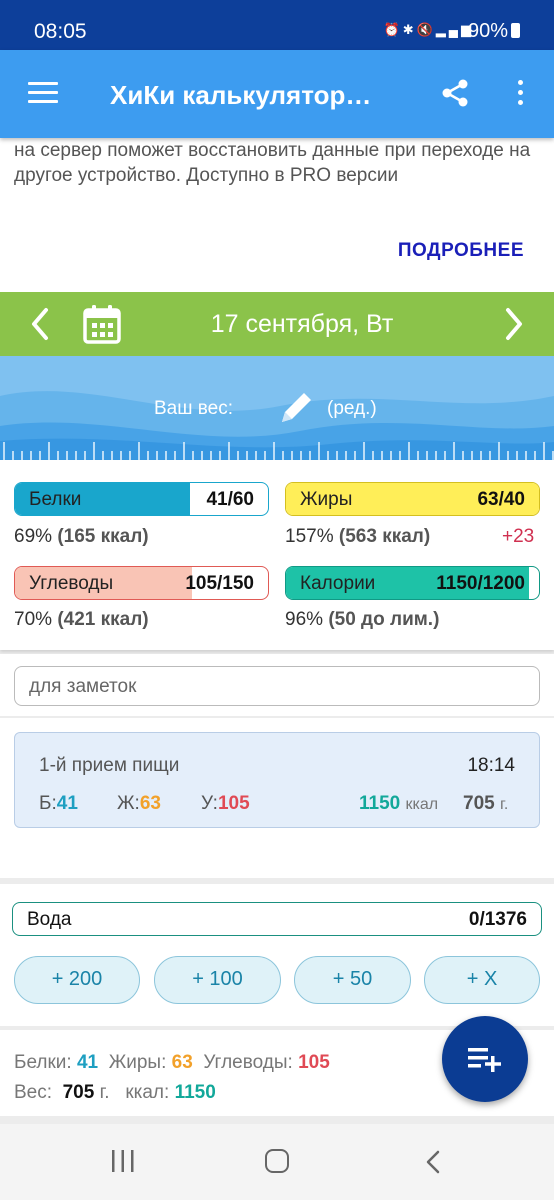  What do you see at coordinates (49, 919) in the screenshot?
I see `water-label: Вода` at bounding box center [49, 919].